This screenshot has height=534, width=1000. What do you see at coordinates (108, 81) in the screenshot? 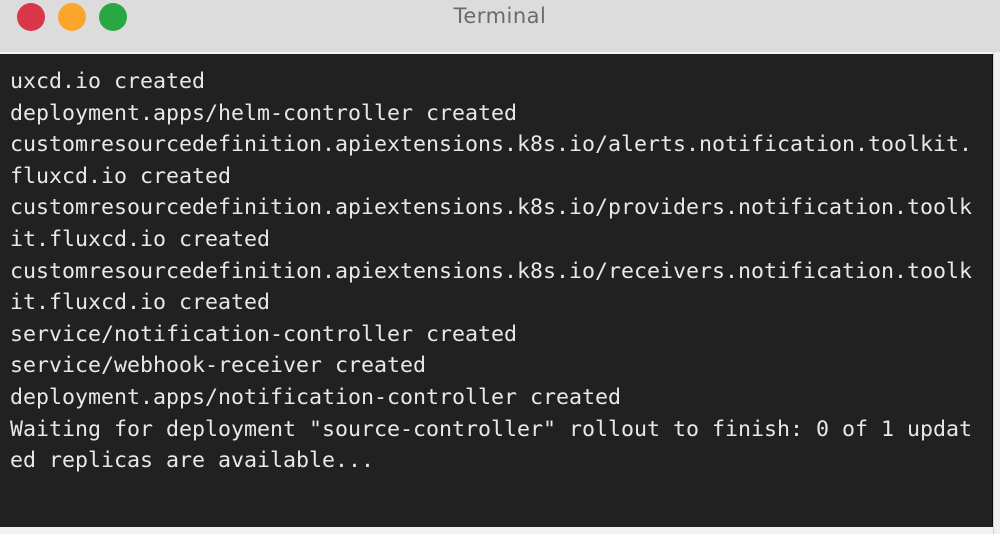
I see `terminal-line: uxcd.io created` at bounding box center [108, 81].